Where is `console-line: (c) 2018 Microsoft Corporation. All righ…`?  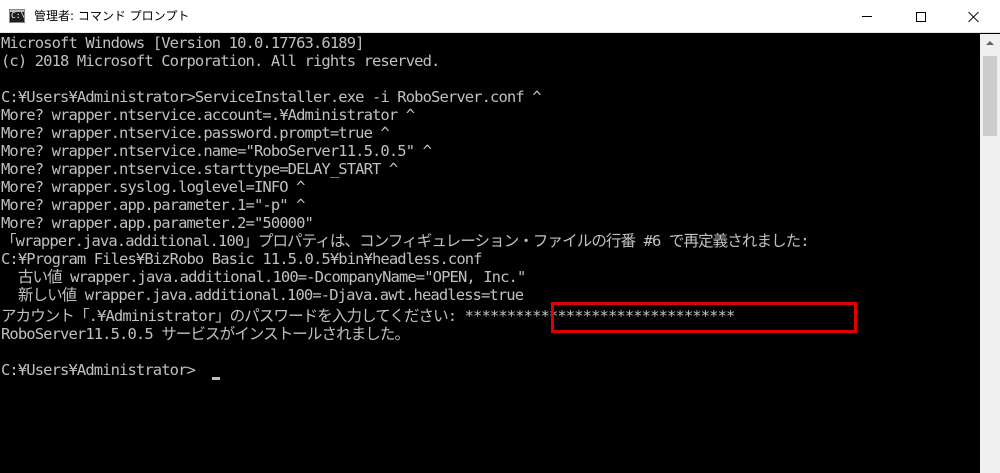 console-line: (c) 2018 Microsoft Corporation. All righ… is located at coordinates (220, 61).